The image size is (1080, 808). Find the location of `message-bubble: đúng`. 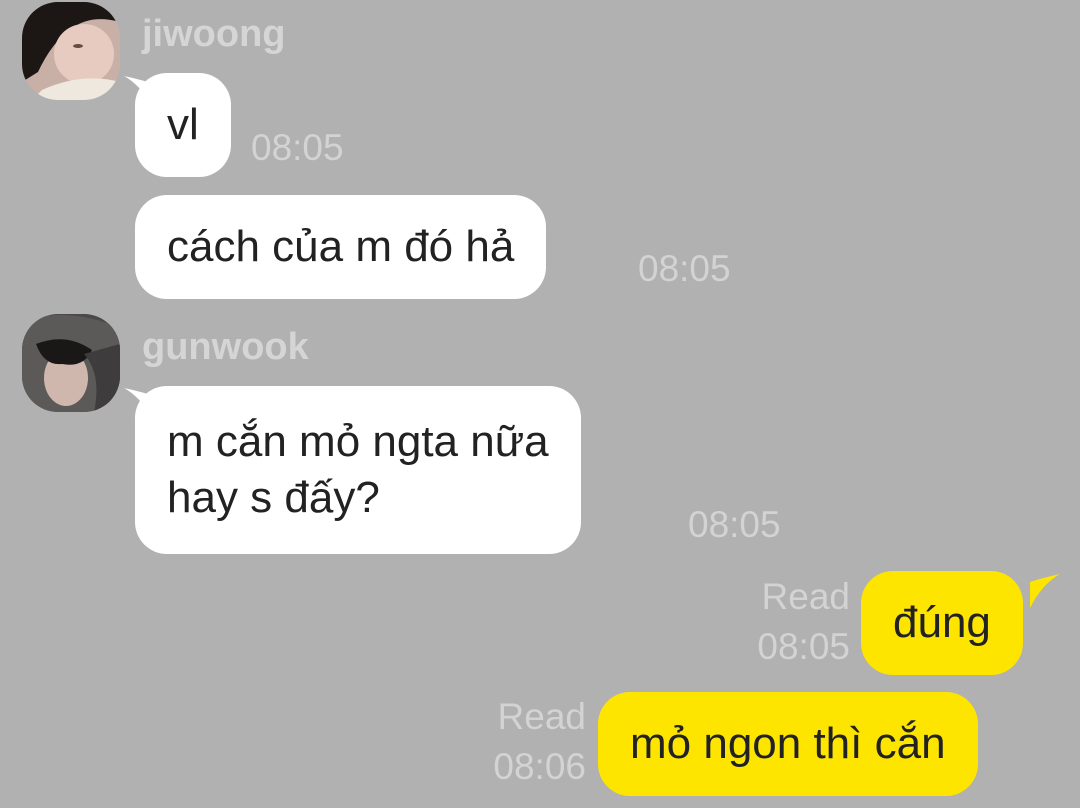

message-bubble: đúng is located at coordinates (942, 623).